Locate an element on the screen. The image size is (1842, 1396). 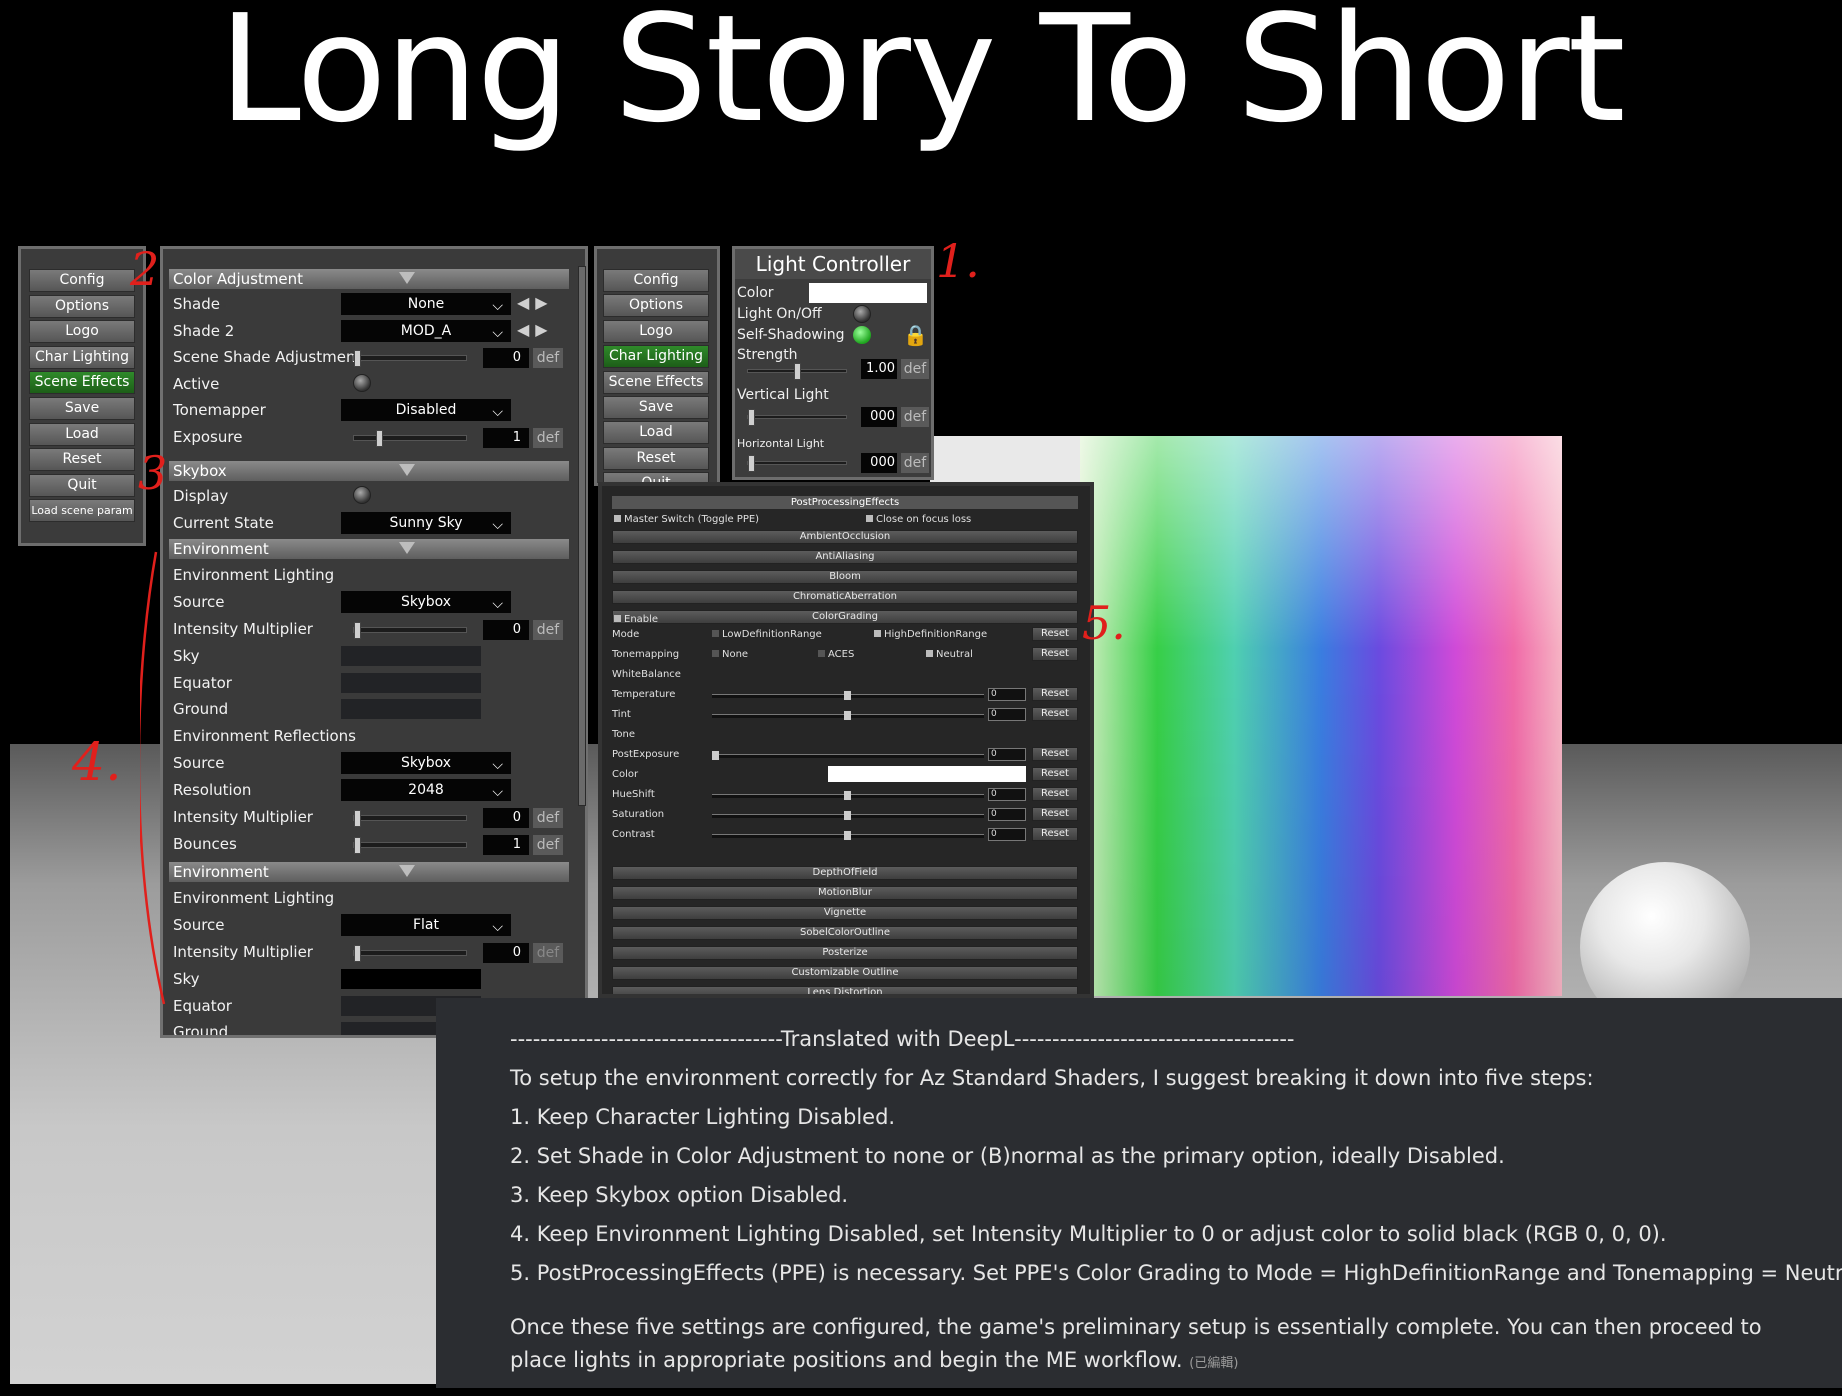
left_menu-item-save: Save is located at coordinates (82, 408).